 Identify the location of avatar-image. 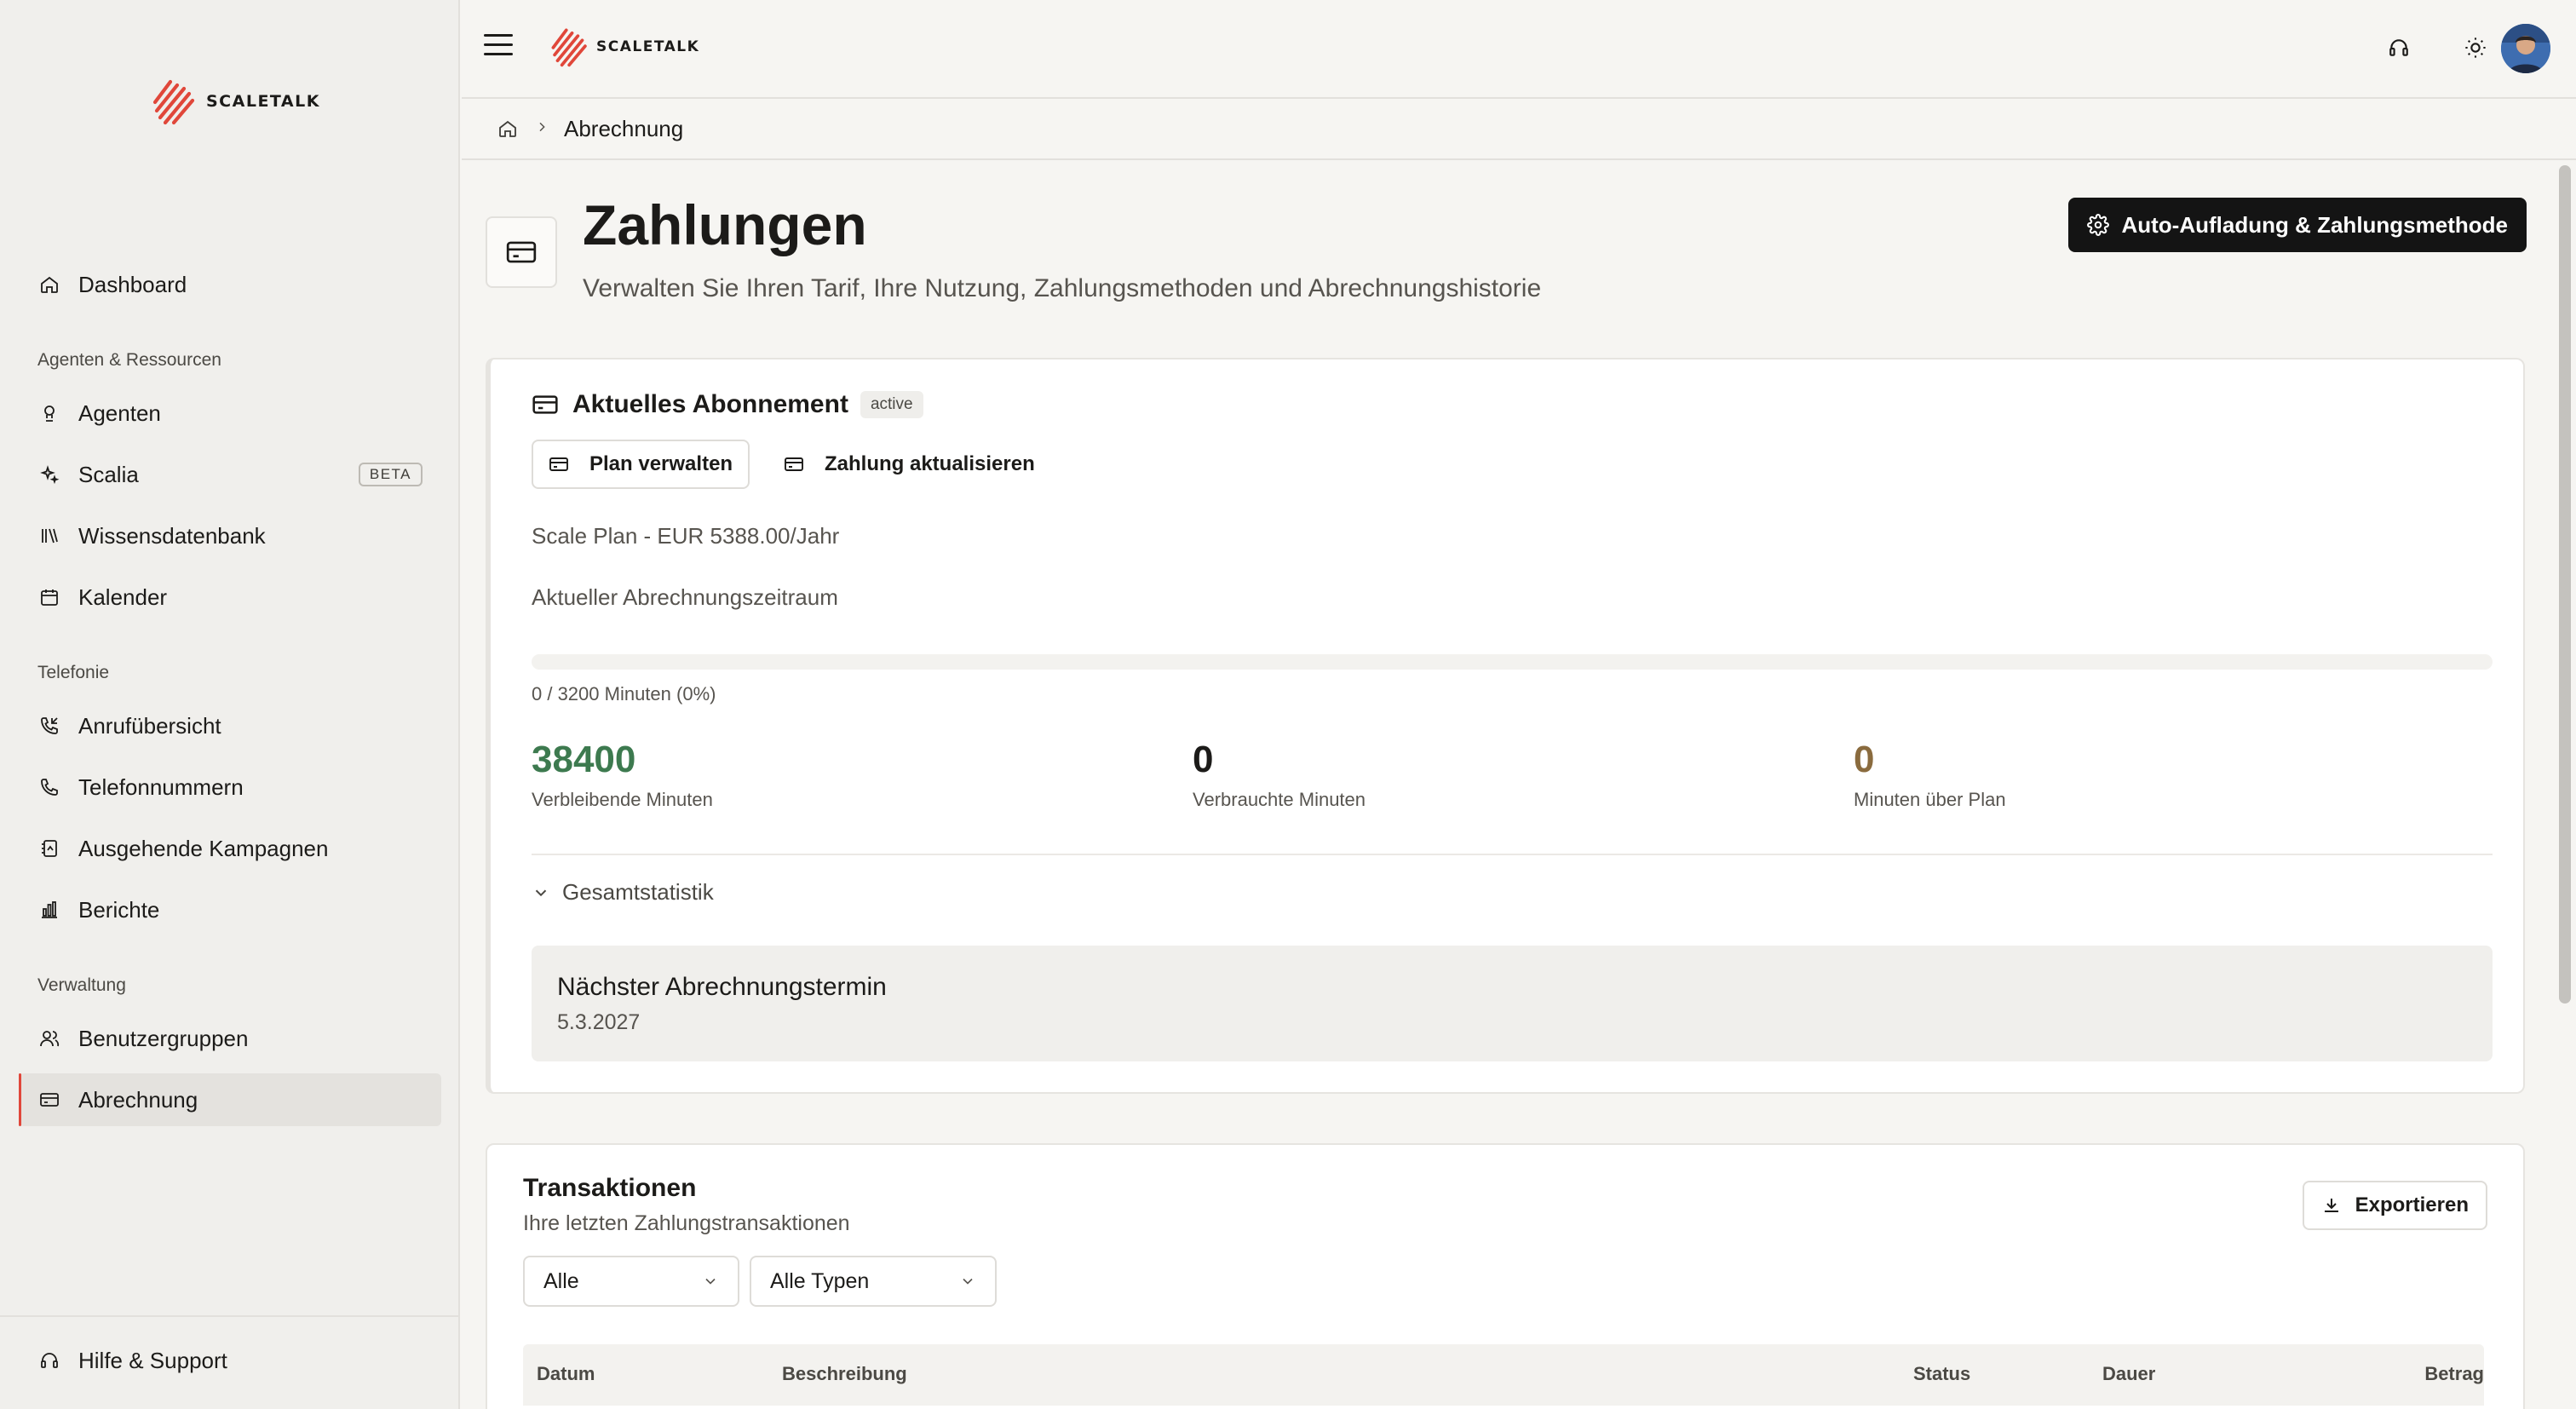
(2525, 48).